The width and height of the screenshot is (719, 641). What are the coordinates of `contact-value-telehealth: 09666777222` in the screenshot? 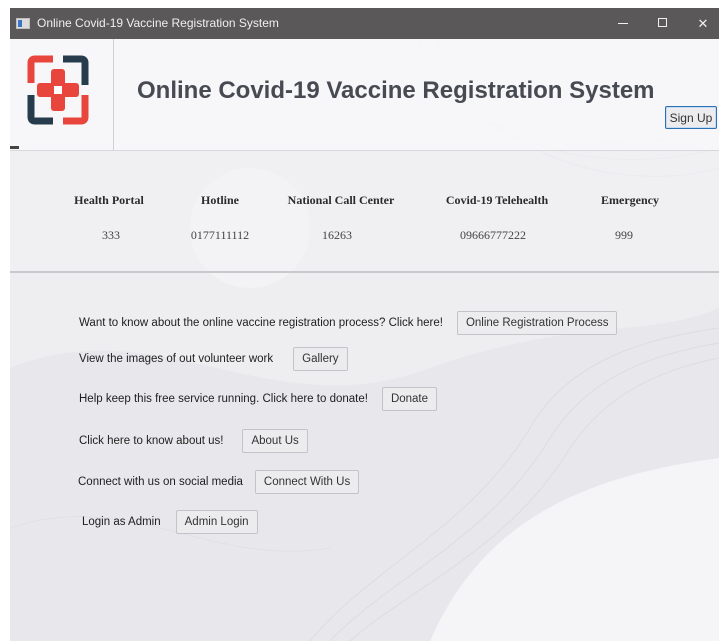 It's located at (493, 235).